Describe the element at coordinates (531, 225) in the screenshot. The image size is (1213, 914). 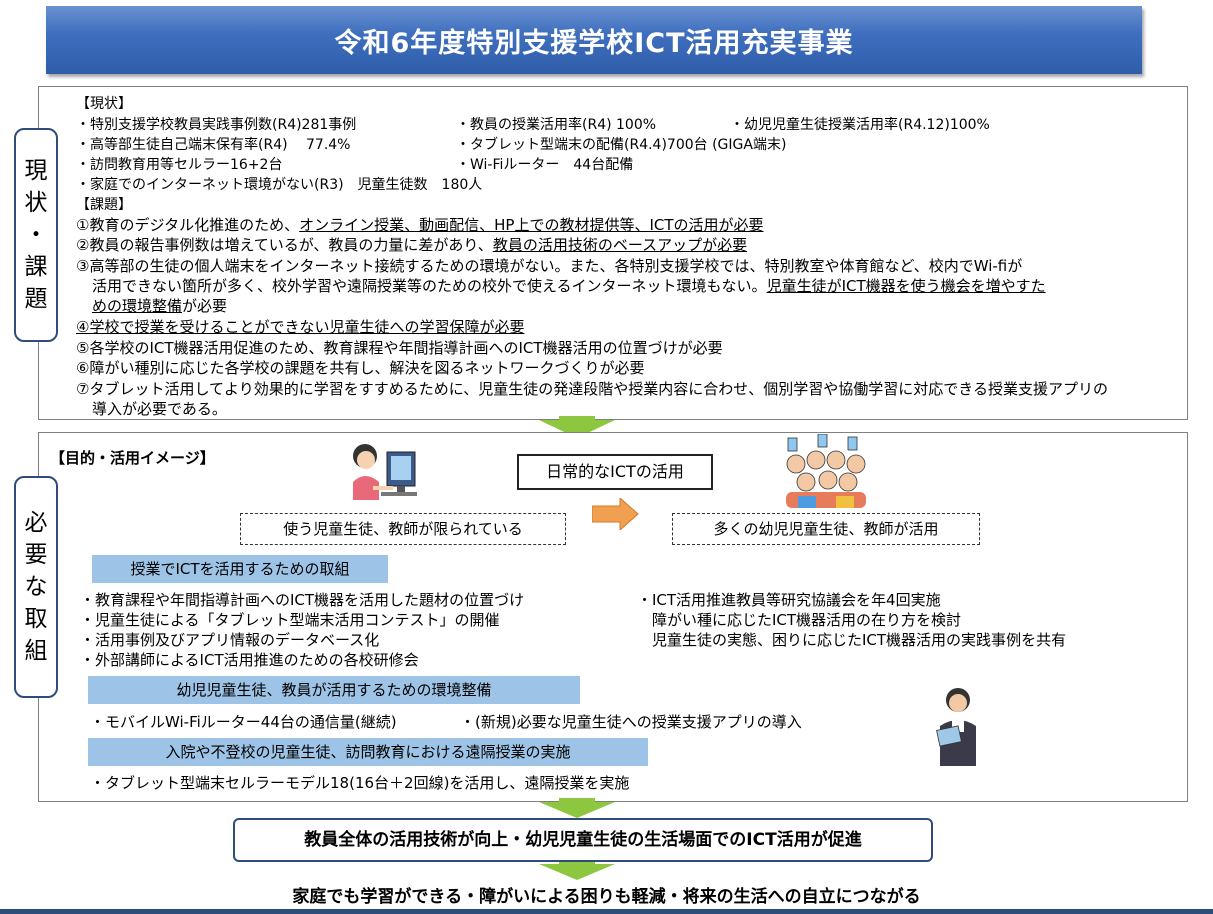
I see `issue-emphasis: オンライン授業、動画配信、HP上での教材提供等、ICTの活用が必要` at that location.